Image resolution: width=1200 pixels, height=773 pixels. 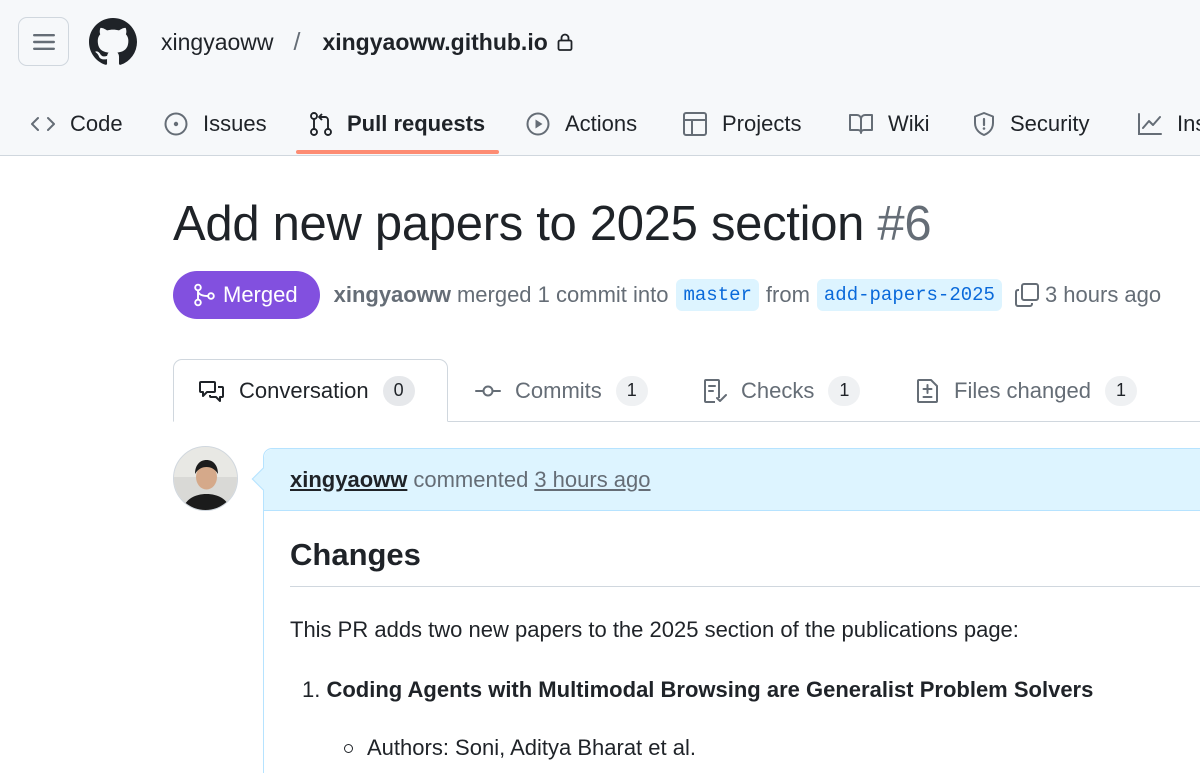 I want to click on tab-commits-label: Commits, so click(x=558, y=390).